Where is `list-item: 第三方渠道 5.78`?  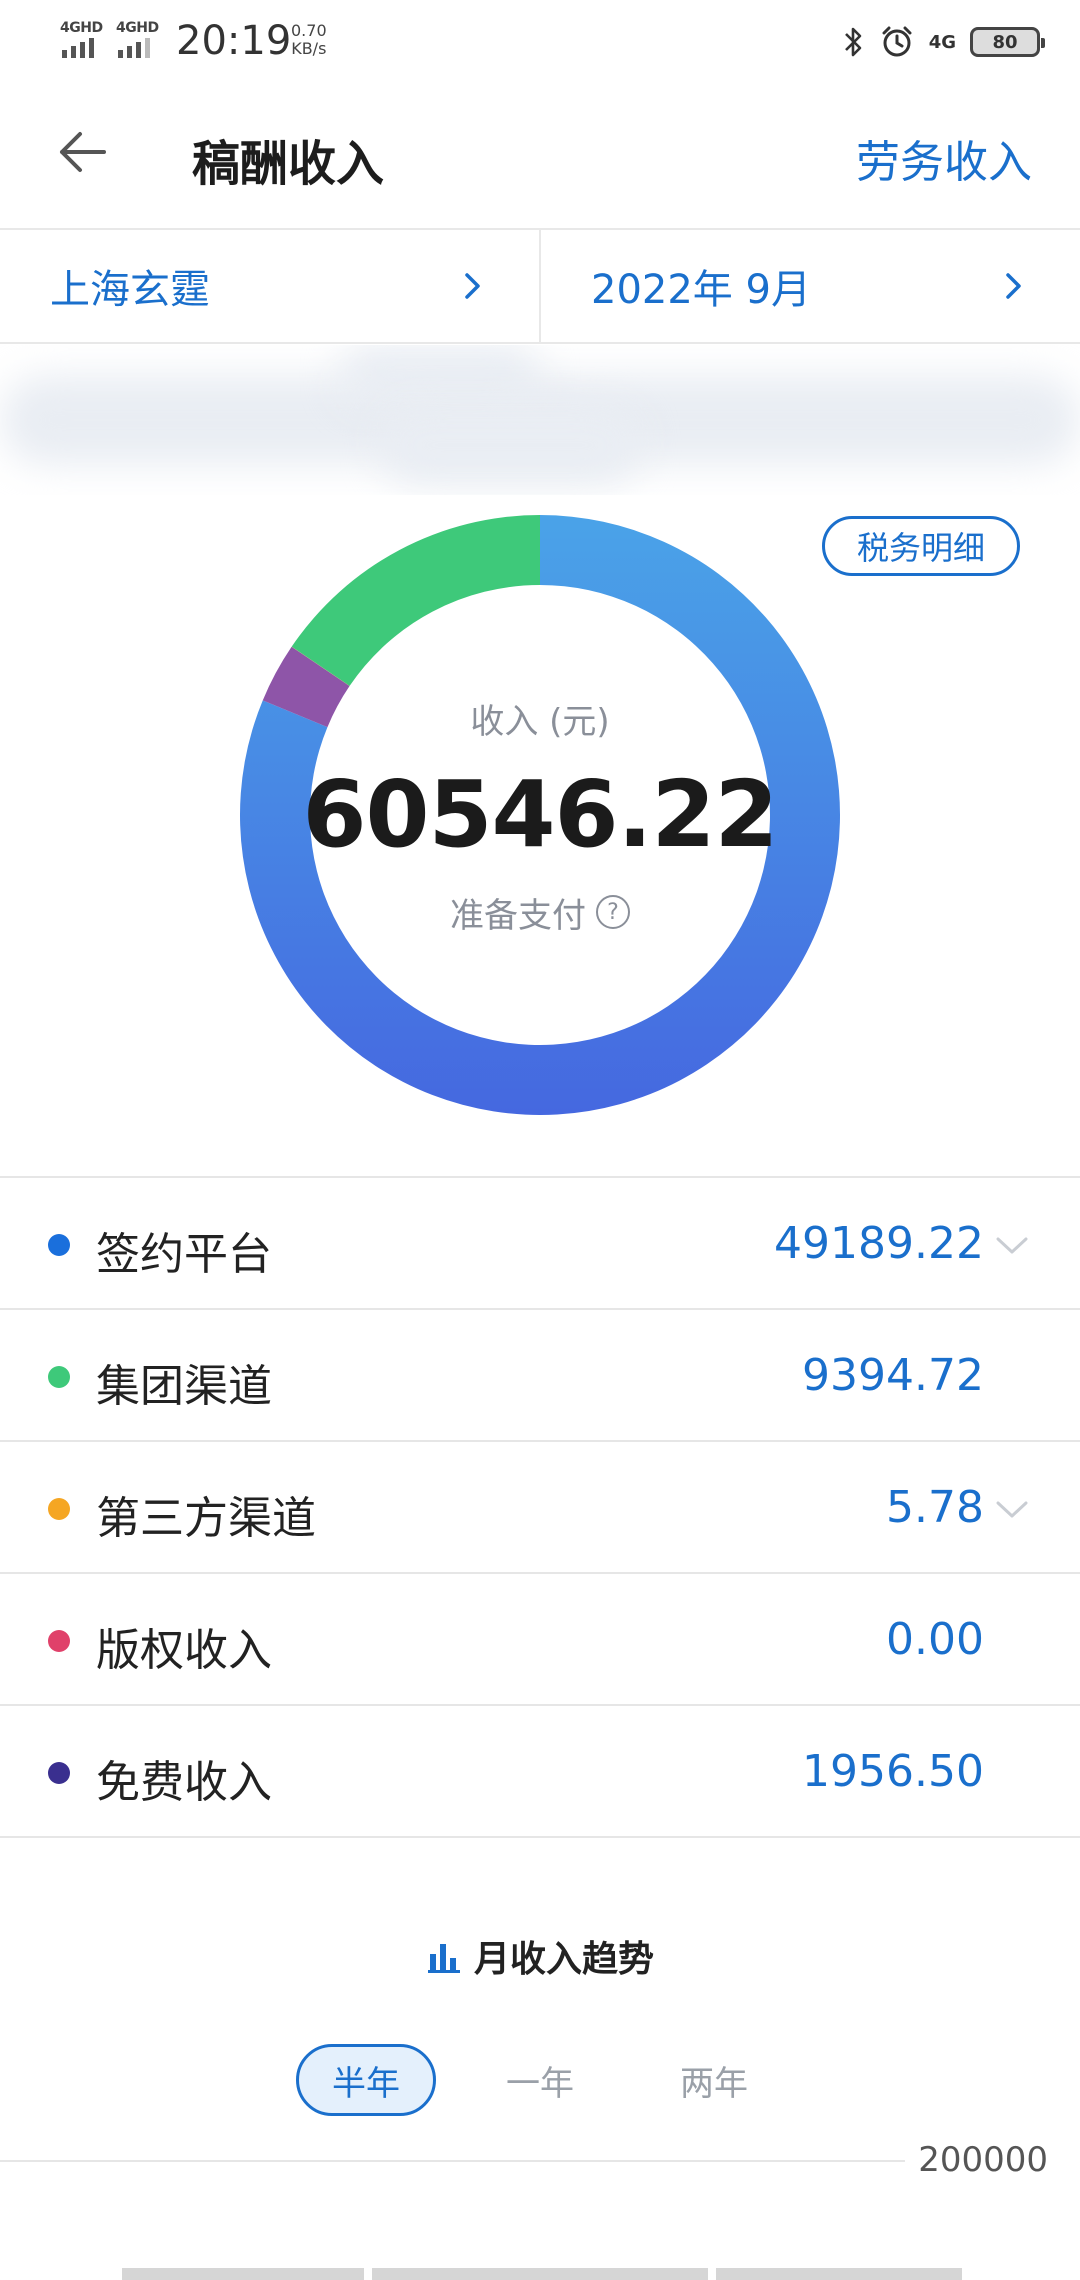
list-item: 第三方渠道 5.78 is located at coordinates (540, 1508).